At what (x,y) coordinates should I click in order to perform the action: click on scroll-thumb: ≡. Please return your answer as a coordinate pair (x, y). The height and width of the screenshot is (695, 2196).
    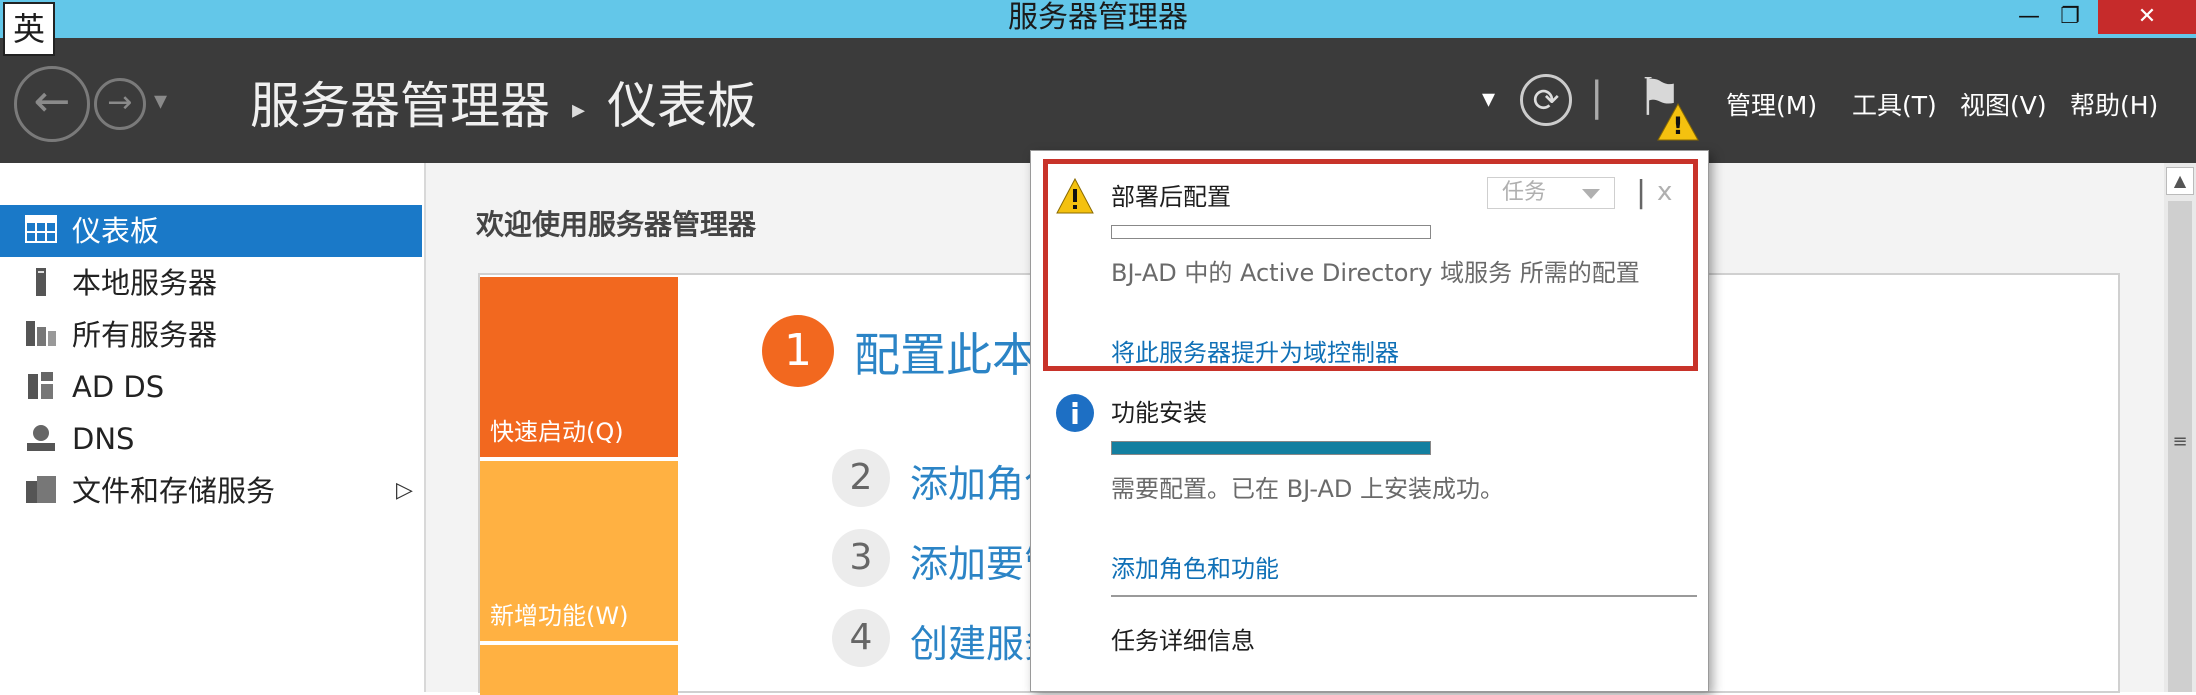
    Looking at the image, I should click on (2180, 446).